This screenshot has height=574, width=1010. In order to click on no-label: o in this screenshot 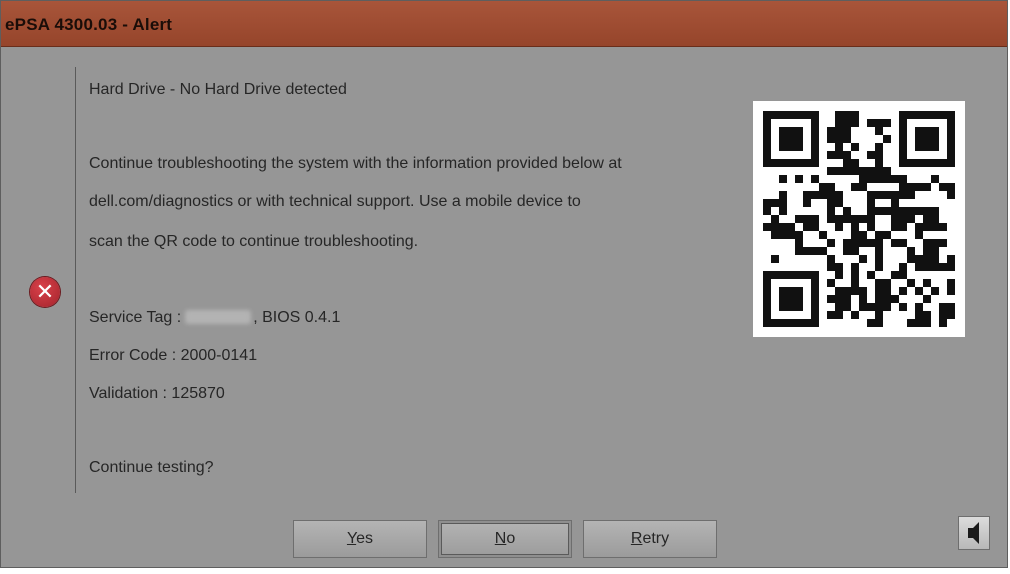, I will do `click(511, 538)`.